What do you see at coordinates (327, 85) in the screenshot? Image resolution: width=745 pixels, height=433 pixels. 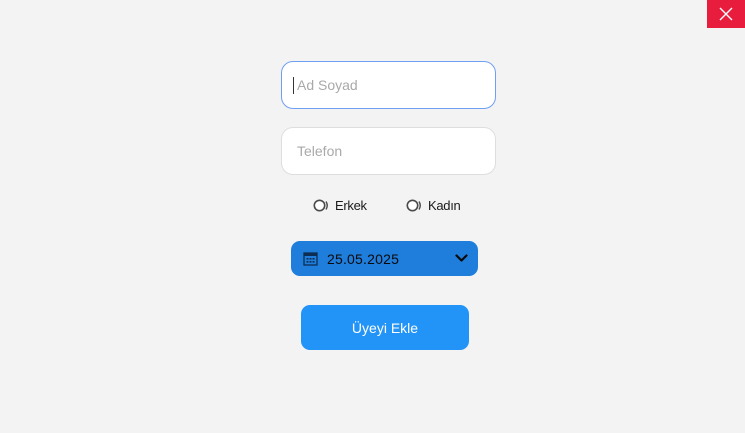 I see `name-placeholder: Ad Soyad` at bounding box center [327, 85].